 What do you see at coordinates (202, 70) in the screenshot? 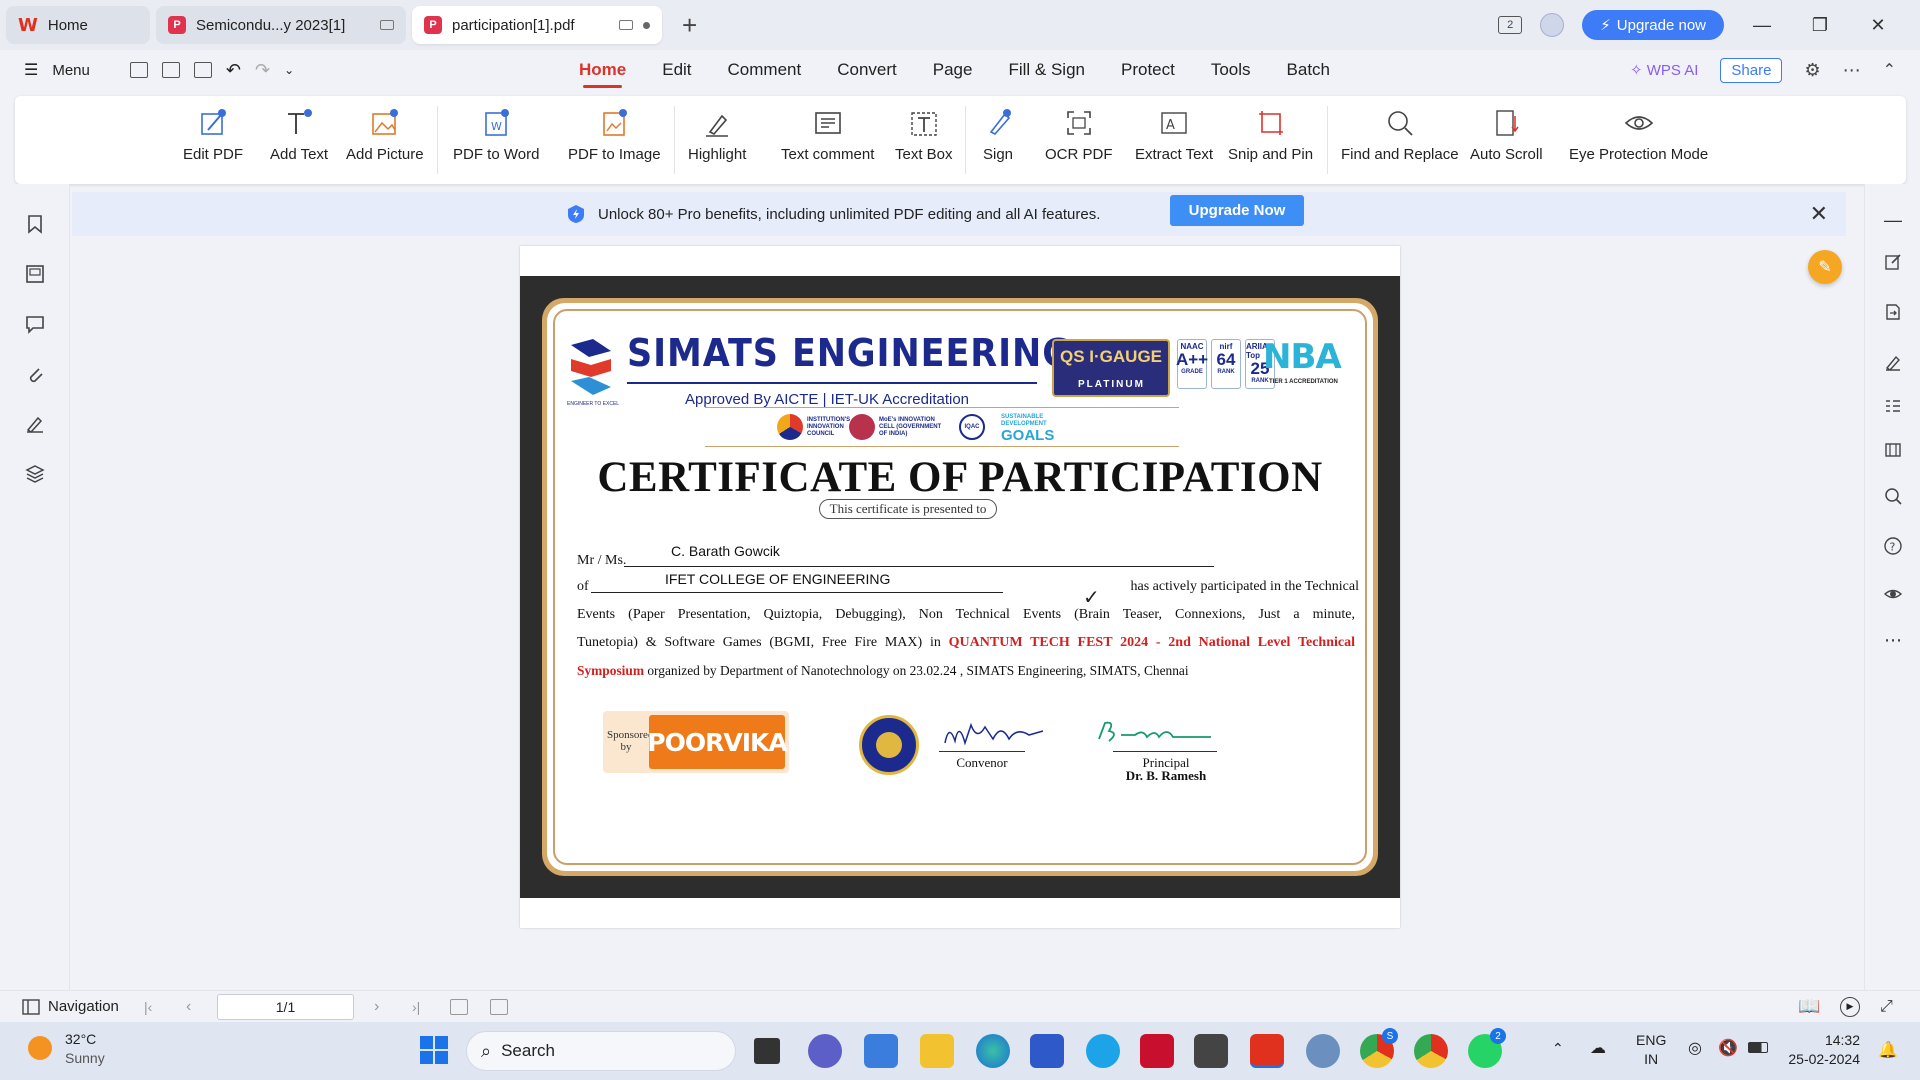
I see `print-icon` at bounding box center [202, 70].